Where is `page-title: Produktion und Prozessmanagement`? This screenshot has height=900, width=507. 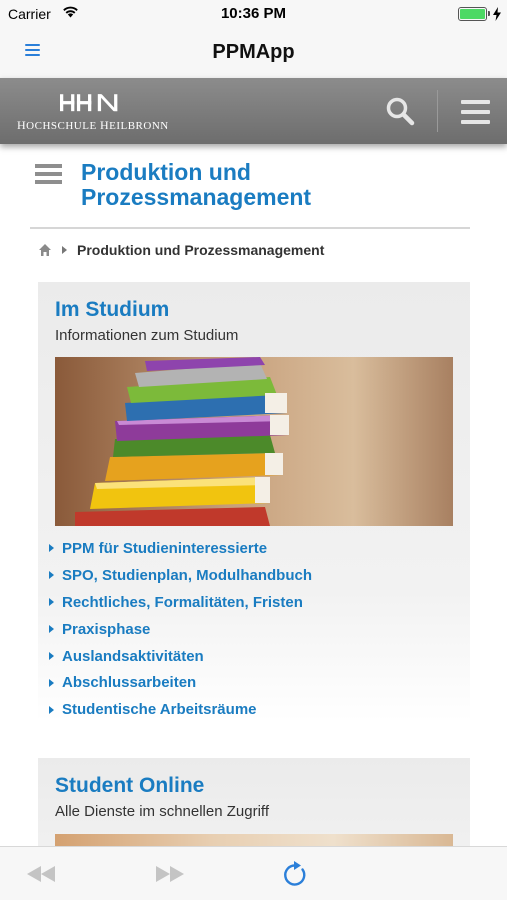
page-title: Produktion und Prozessmanagement is located at coordinates (196, 184).